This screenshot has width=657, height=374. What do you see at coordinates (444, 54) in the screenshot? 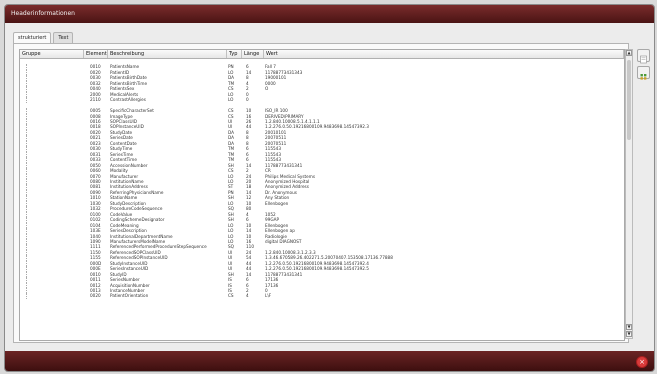
I see `column-header-wert: Wert` at bounding box center [444, 54].